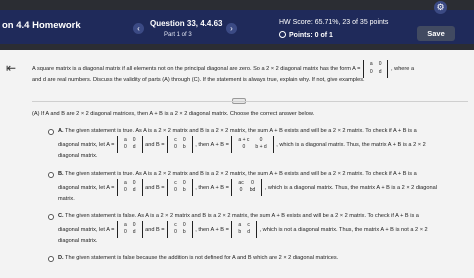 This screenshot has height=278, width=474. What do you see at coordinates (403, 69) in the screenshot?
I see `prompt-text-end: , where a` at bounding box center [403, 69].